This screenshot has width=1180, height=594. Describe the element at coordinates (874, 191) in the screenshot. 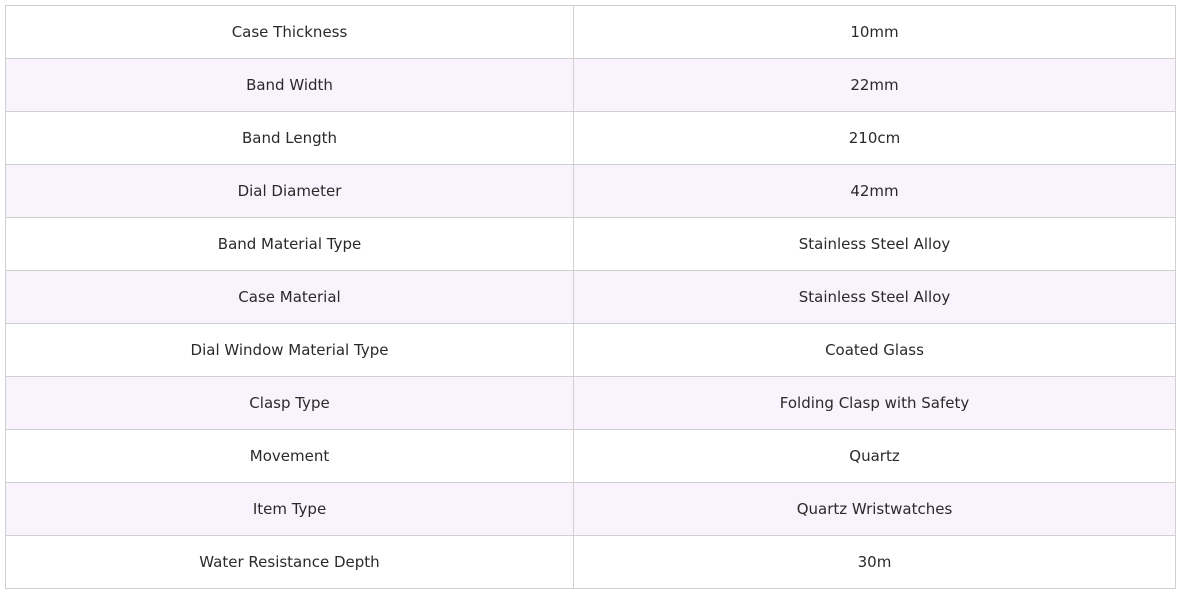

I see `spec-value: 42mm` at that location.